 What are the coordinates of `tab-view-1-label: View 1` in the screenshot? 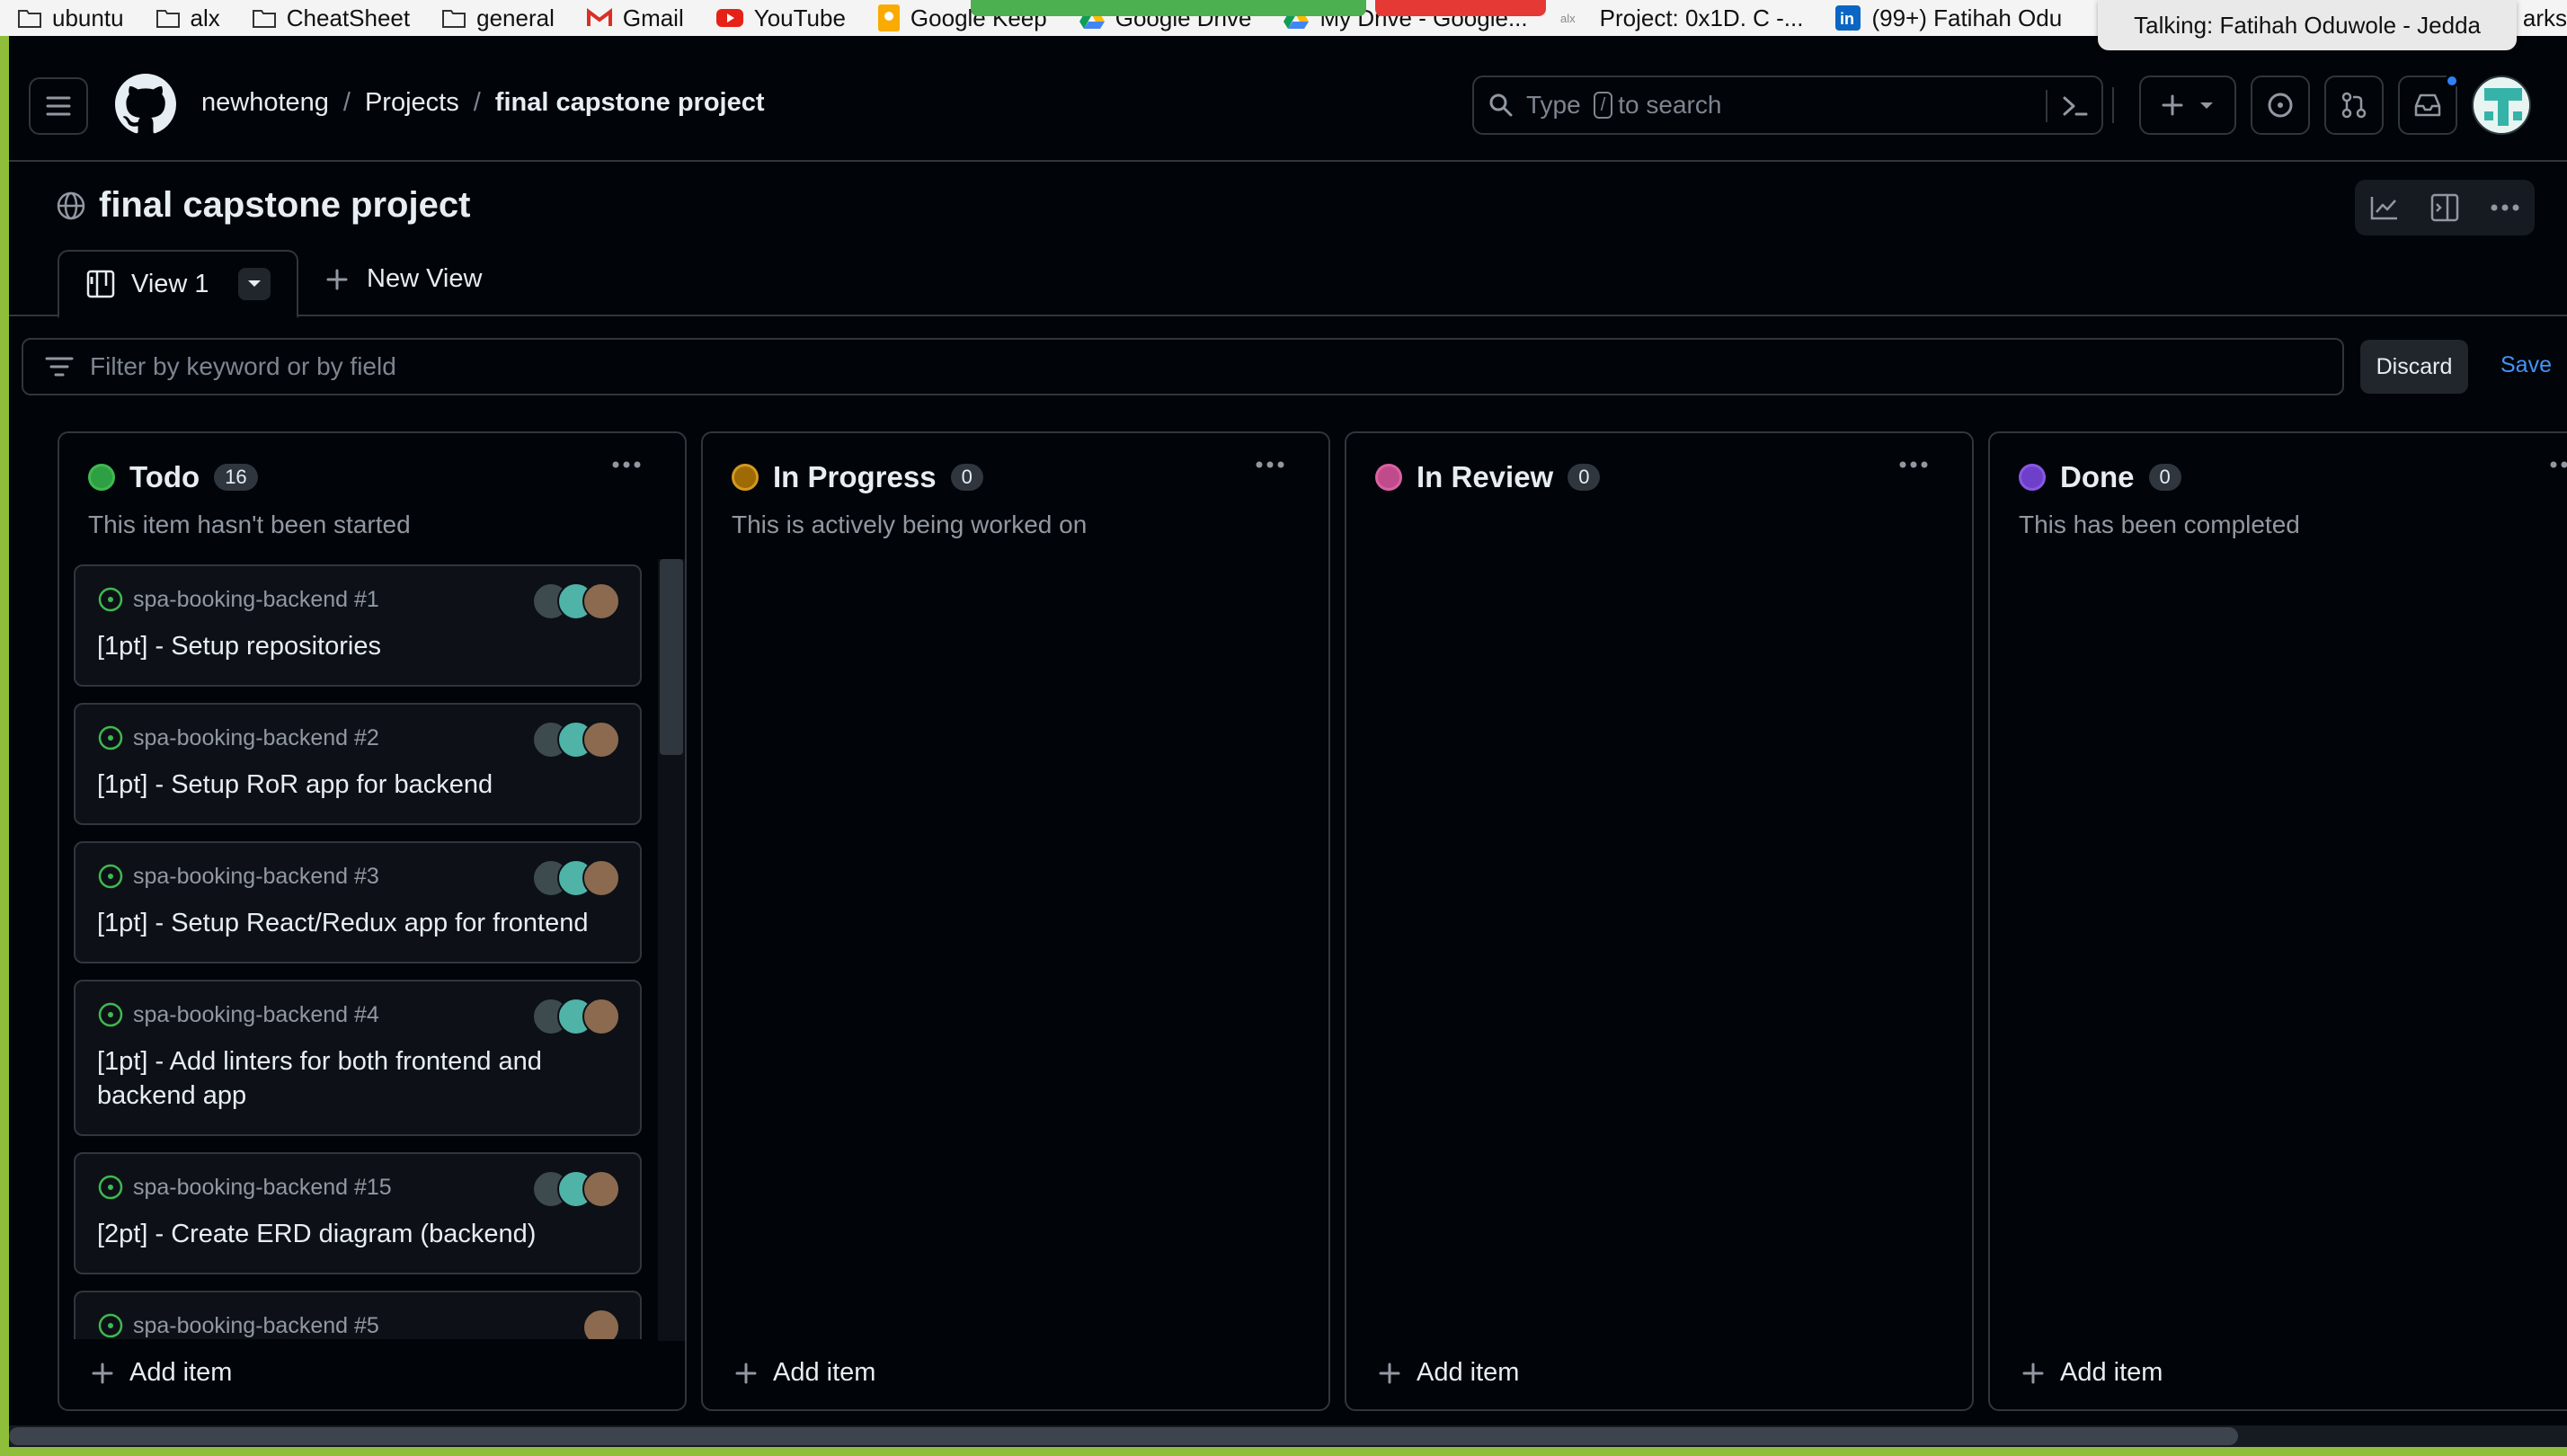 It's located at (170, 283).